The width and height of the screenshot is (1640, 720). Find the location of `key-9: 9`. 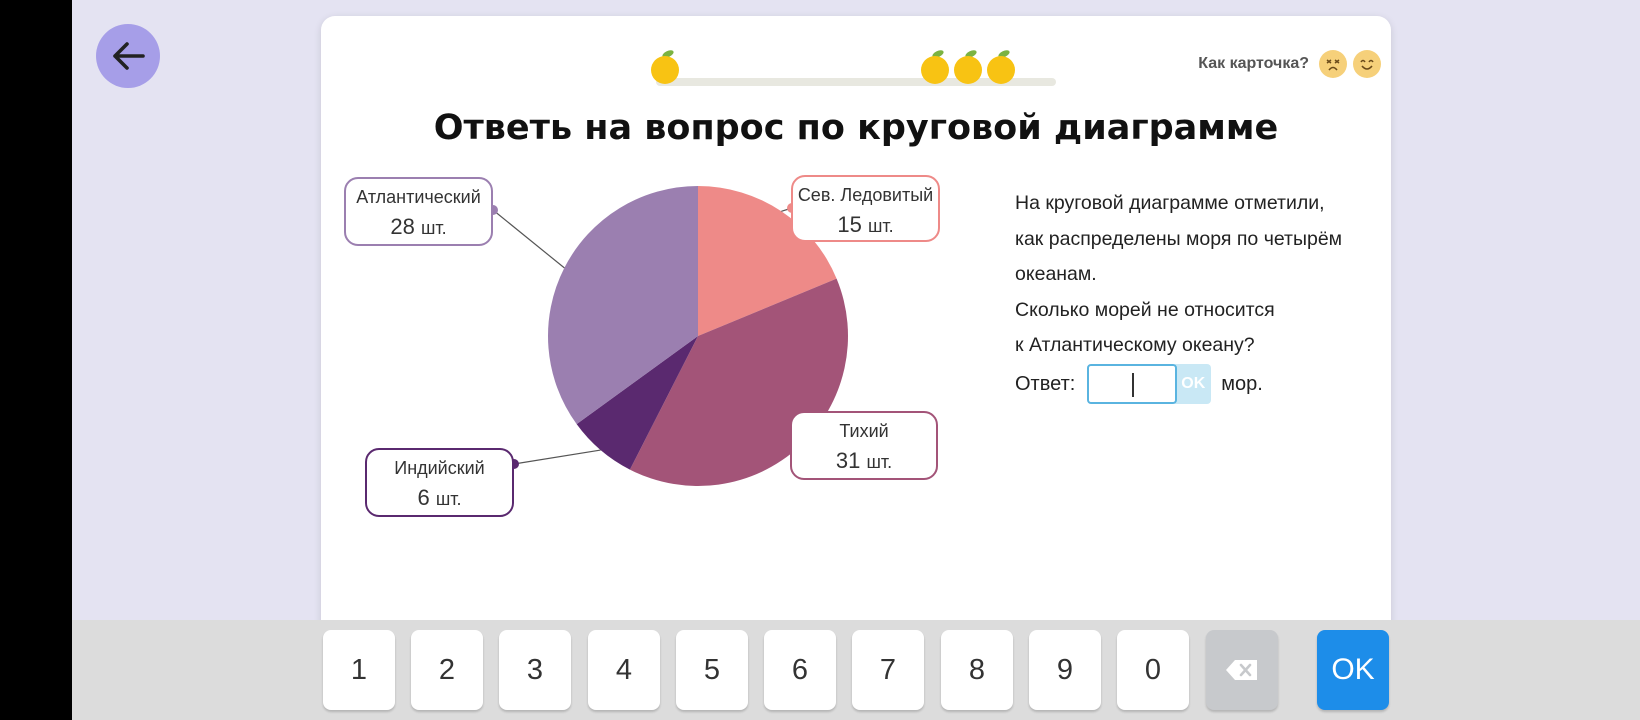

key-9: 9 is located at coordinates (1065, 670).